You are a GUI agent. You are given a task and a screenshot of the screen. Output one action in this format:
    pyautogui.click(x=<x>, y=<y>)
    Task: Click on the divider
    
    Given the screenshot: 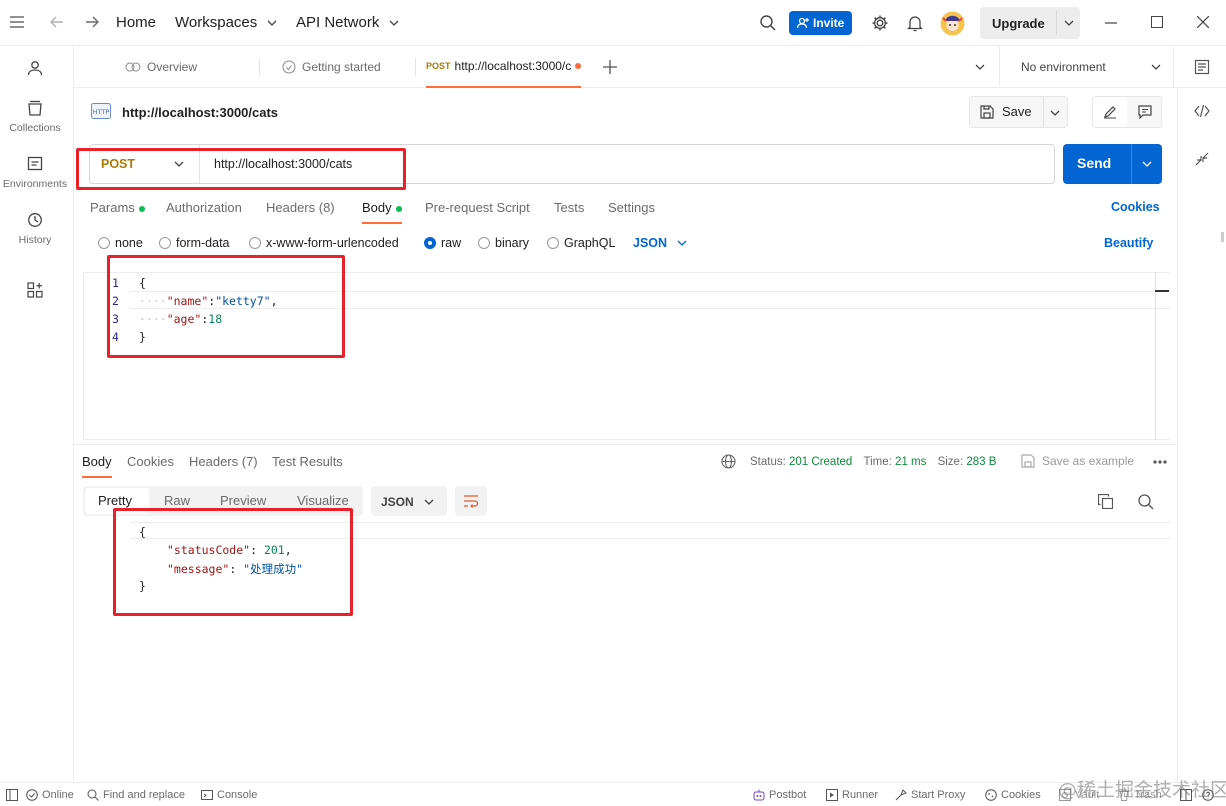 What is the action you would take?
    pyautogui.click(x=259, y=67)
    